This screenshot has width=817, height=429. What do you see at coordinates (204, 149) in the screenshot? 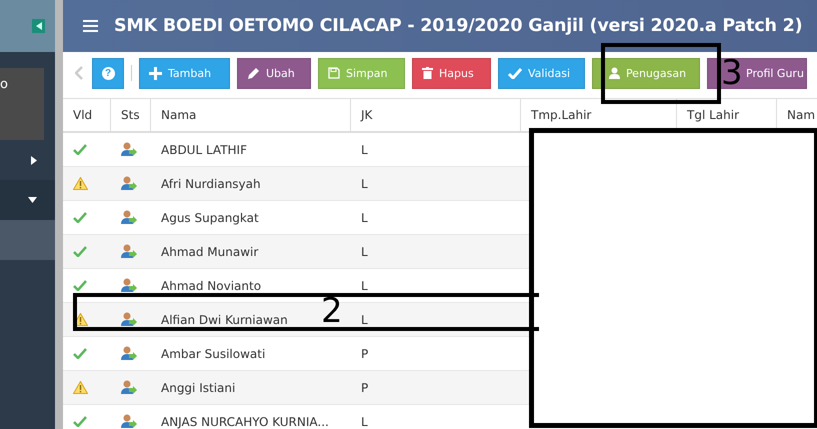
I see `table-cell: ABDUL LATHIF` at bounding box center [204, 149].